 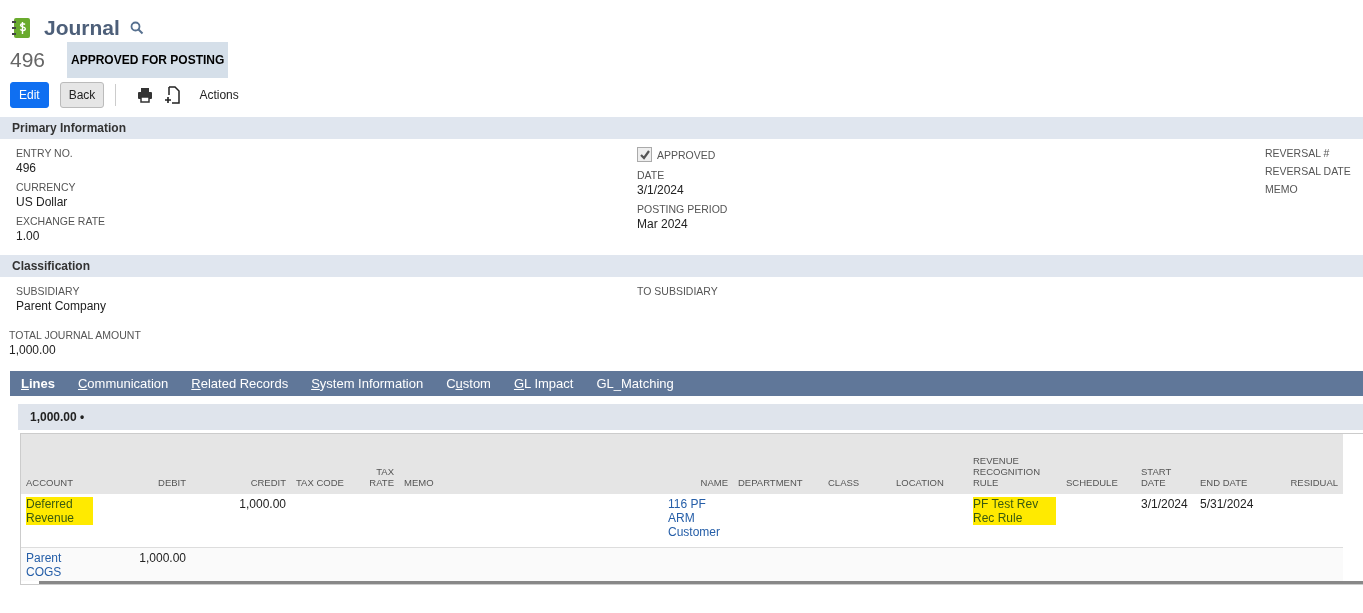 I want to click on column-header: CLASS, so click(x=857, y=464).